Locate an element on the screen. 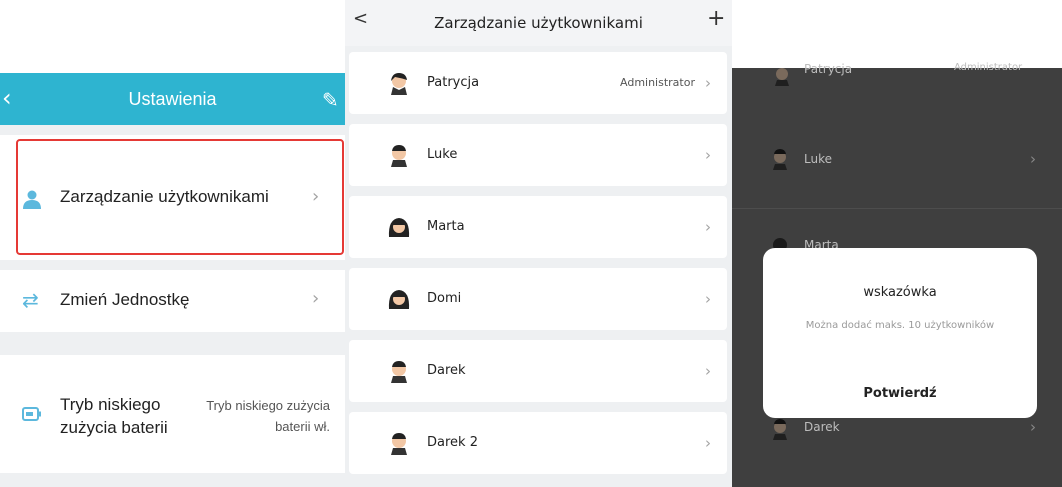 The height and width of the screenshot is (487, 1062). value-line-2: baterii wł. is located at coordinates (302, 426).